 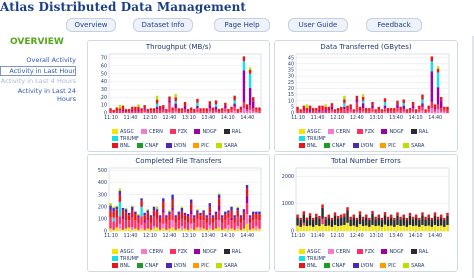 I want to click on x-tick-label: 13:40, so click(x=396, y=236).